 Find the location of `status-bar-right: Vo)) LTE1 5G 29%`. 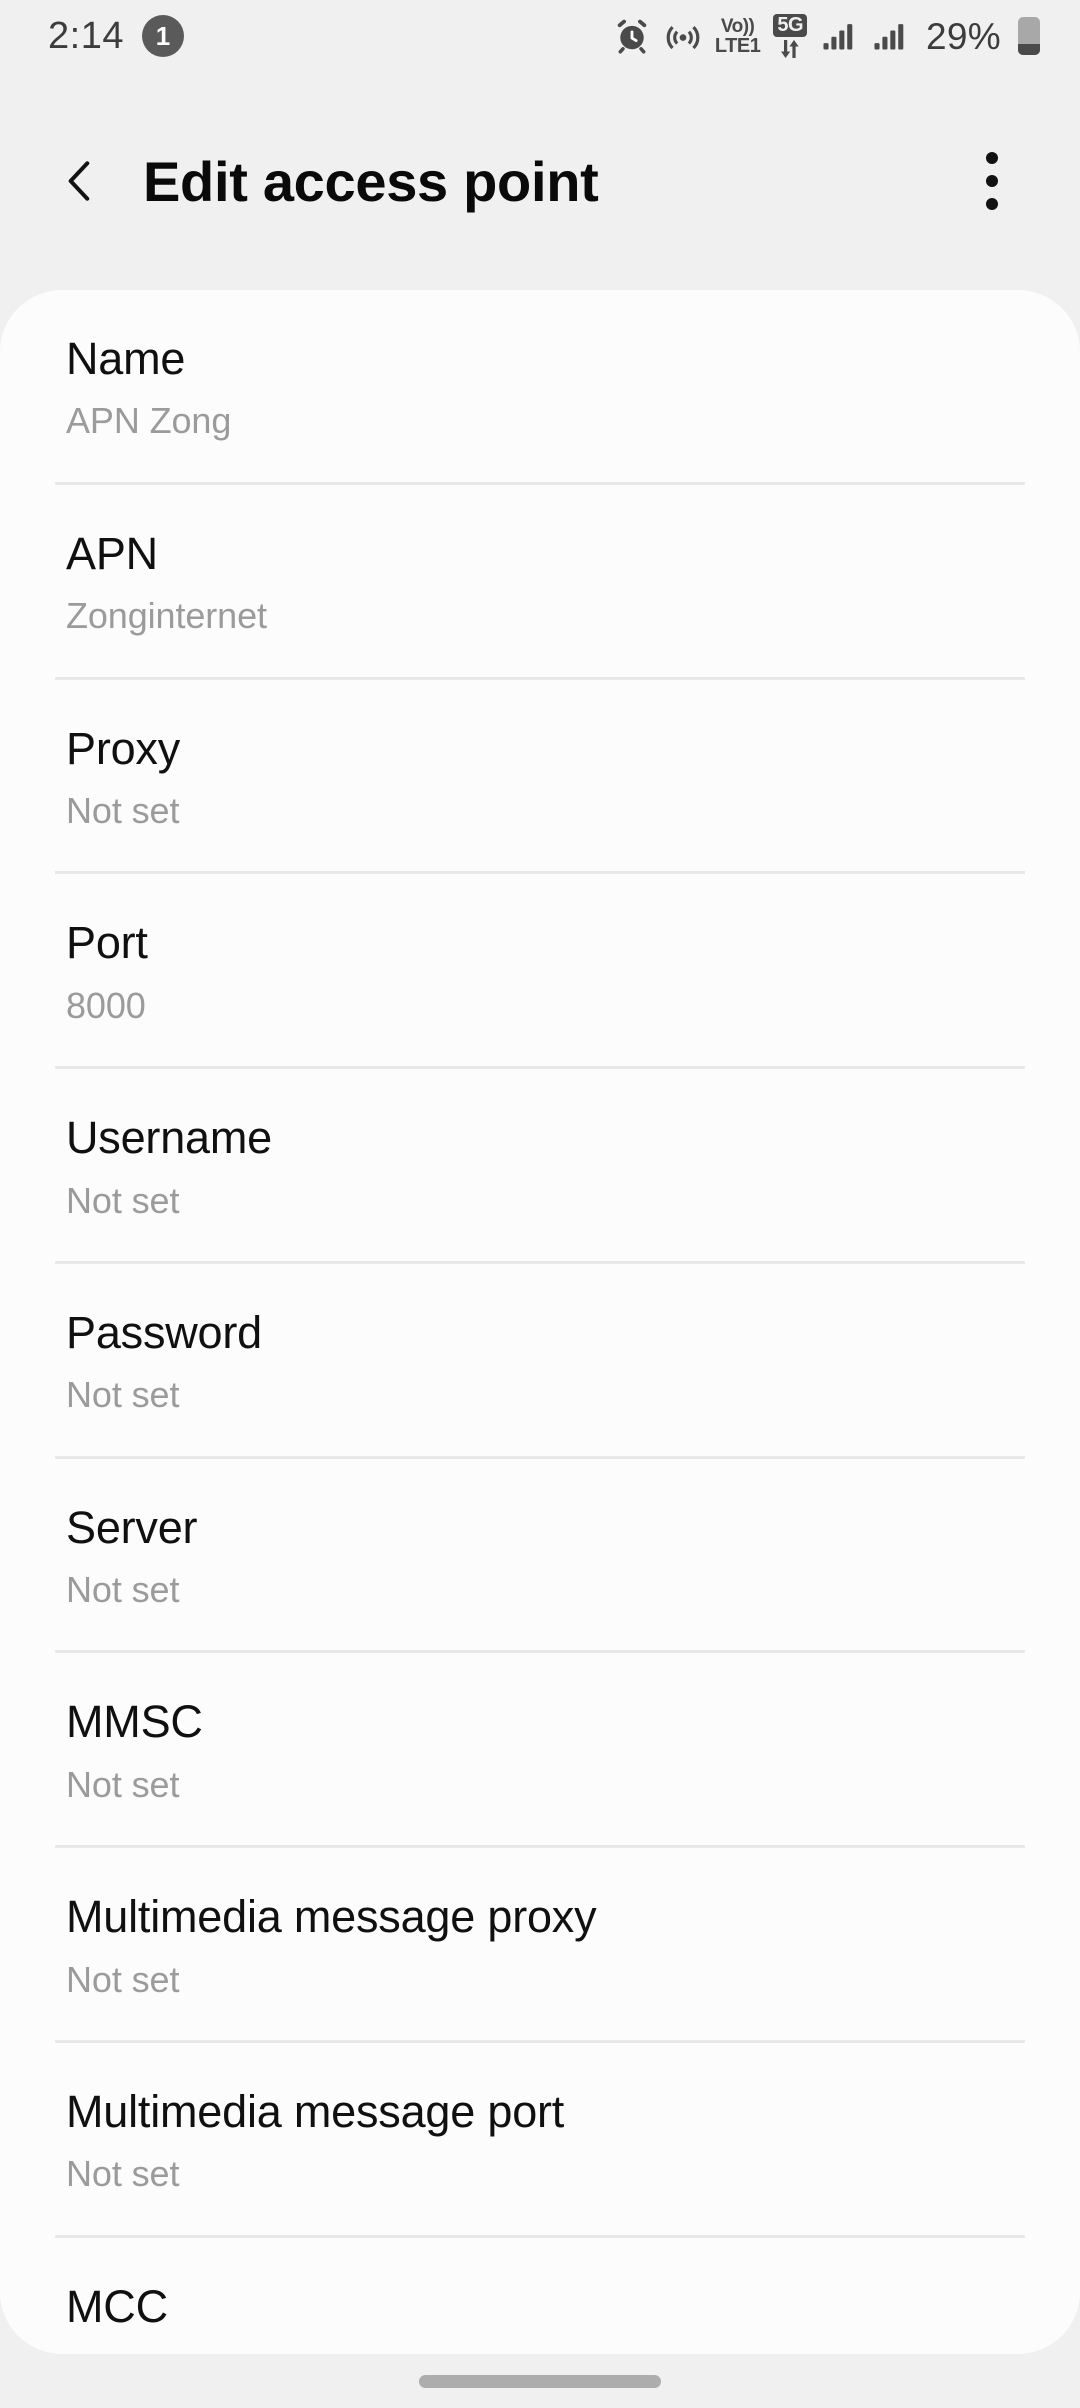

status-bar-right: Vo)) LTE1 5G 29% is located at coordinates (826, 36).